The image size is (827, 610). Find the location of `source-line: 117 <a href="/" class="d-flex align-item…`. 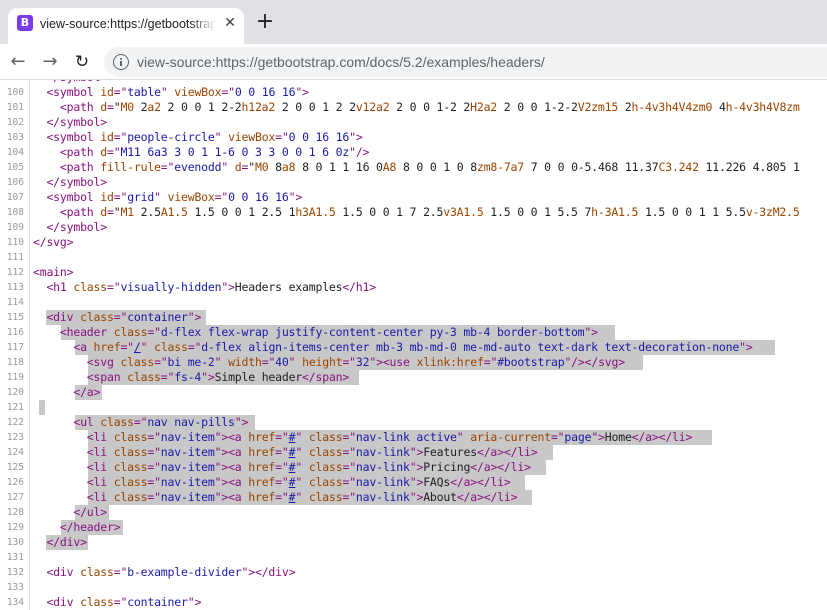

source-line: 117 <a href="/" class="d-flex align-item… is located at coordinates (413, 347).